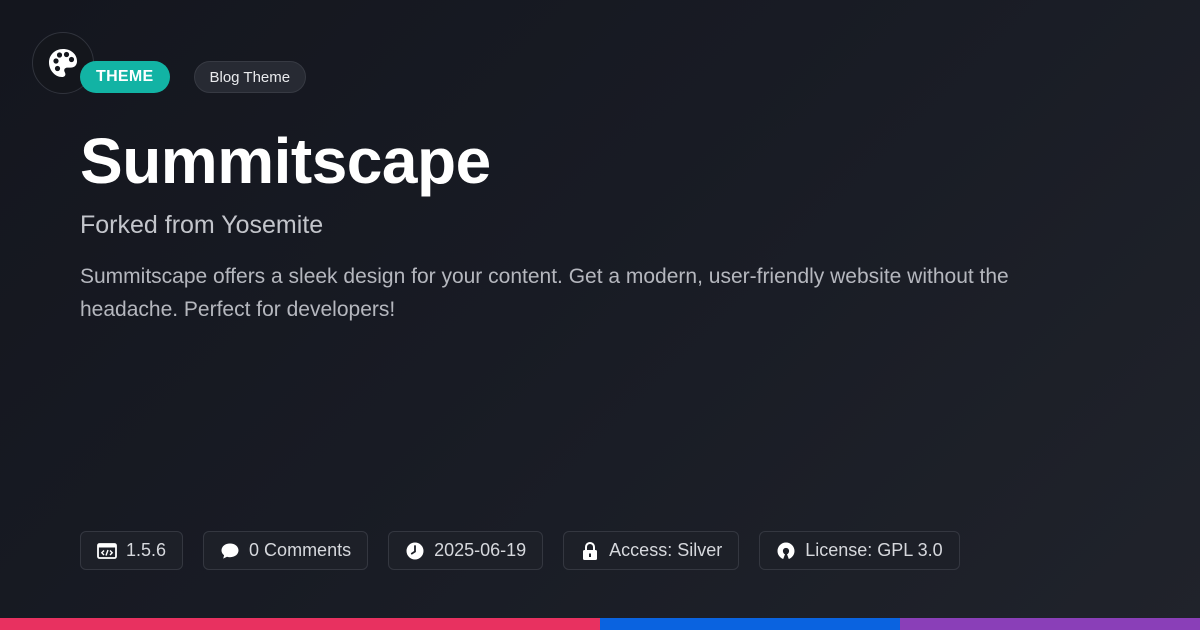 This screenshot has width=1200, height=630. What do you see at coordinates (300, 550) in the screenshot?
I see `comments-text: 0 Comments` at bounding box center [300, 550].